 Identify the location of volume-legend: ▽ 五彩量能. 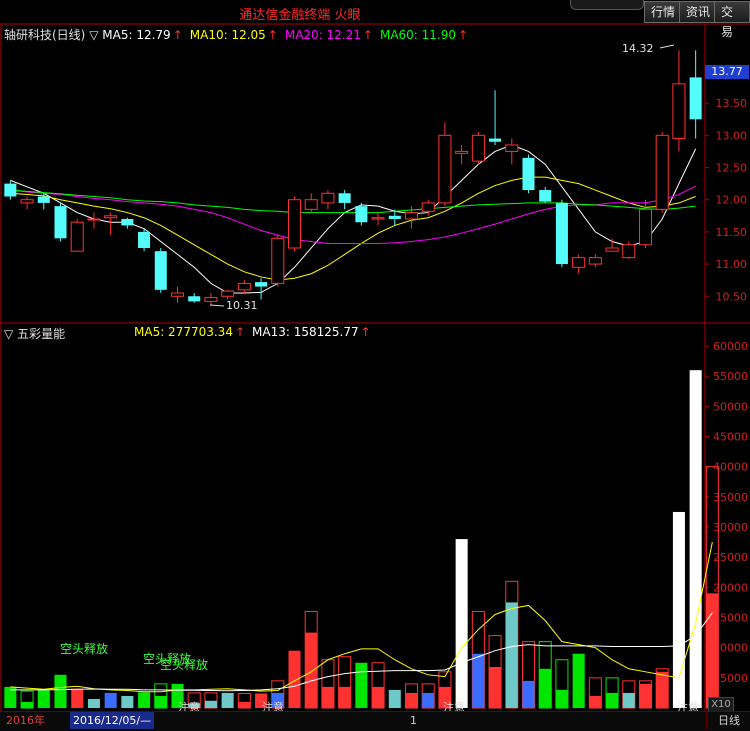
(34, 333).